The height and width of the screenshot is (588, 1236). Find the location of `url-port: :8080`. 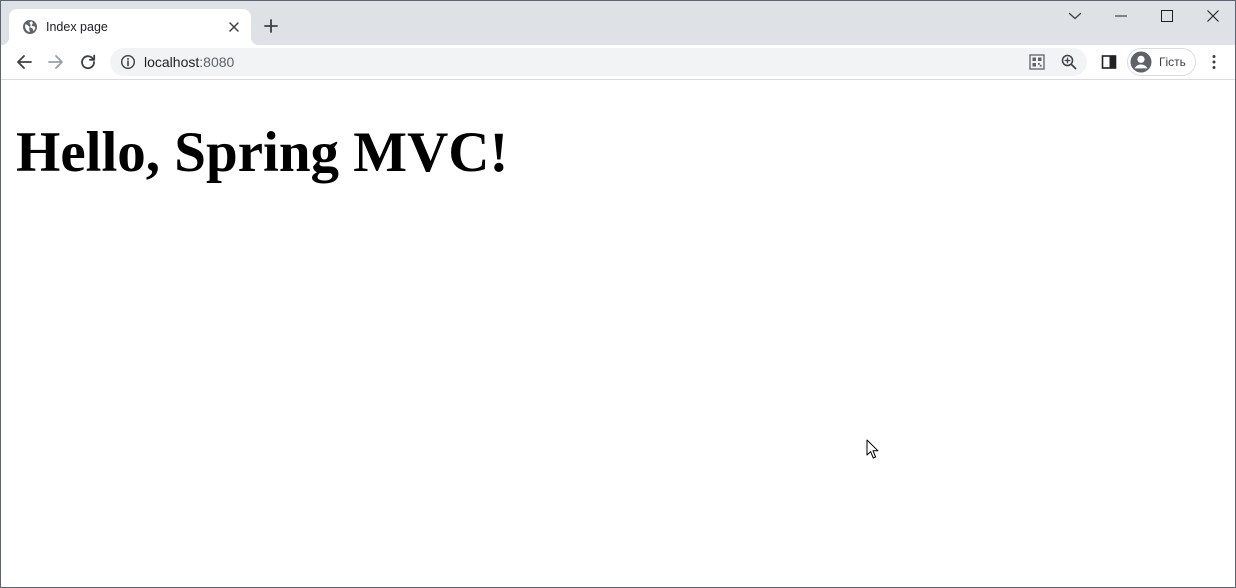

url-port: :8080 is located at coordinates (217, 62).